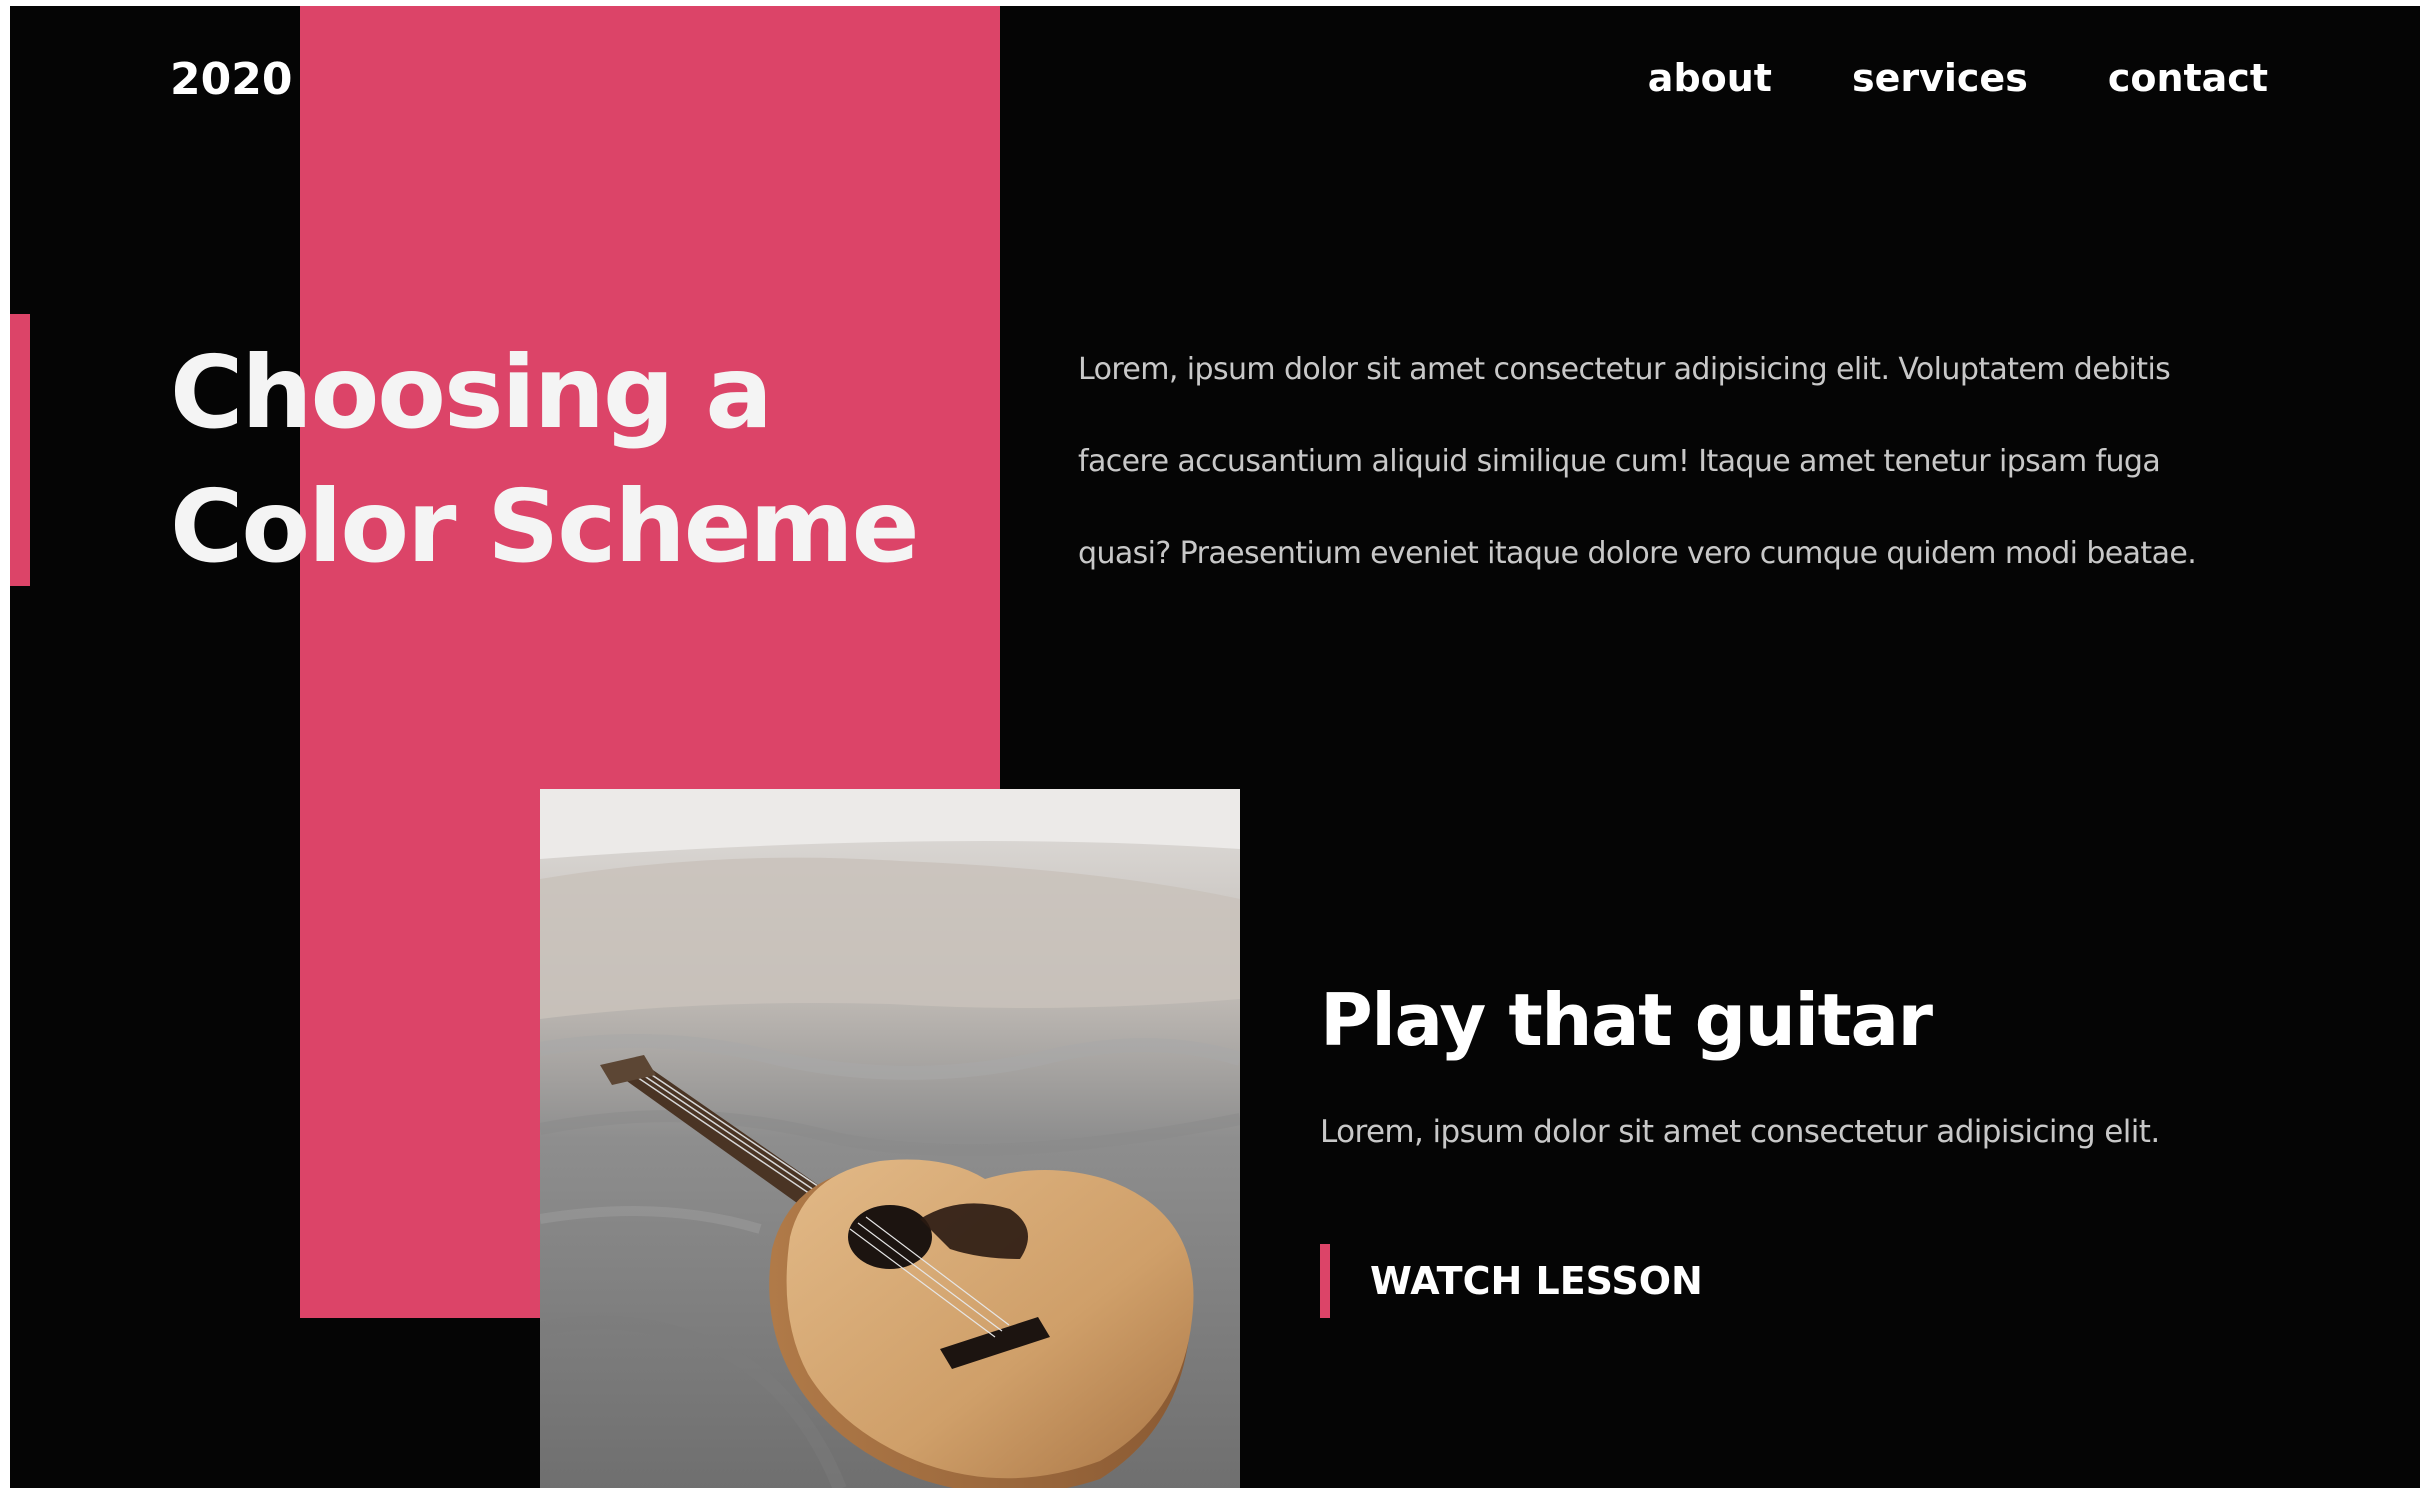 The width and height of the screenshot is (2432, 1498). Describe the element at coordinates (20, 450) in the screenshot. I see `accent-edge-bar` at that location.